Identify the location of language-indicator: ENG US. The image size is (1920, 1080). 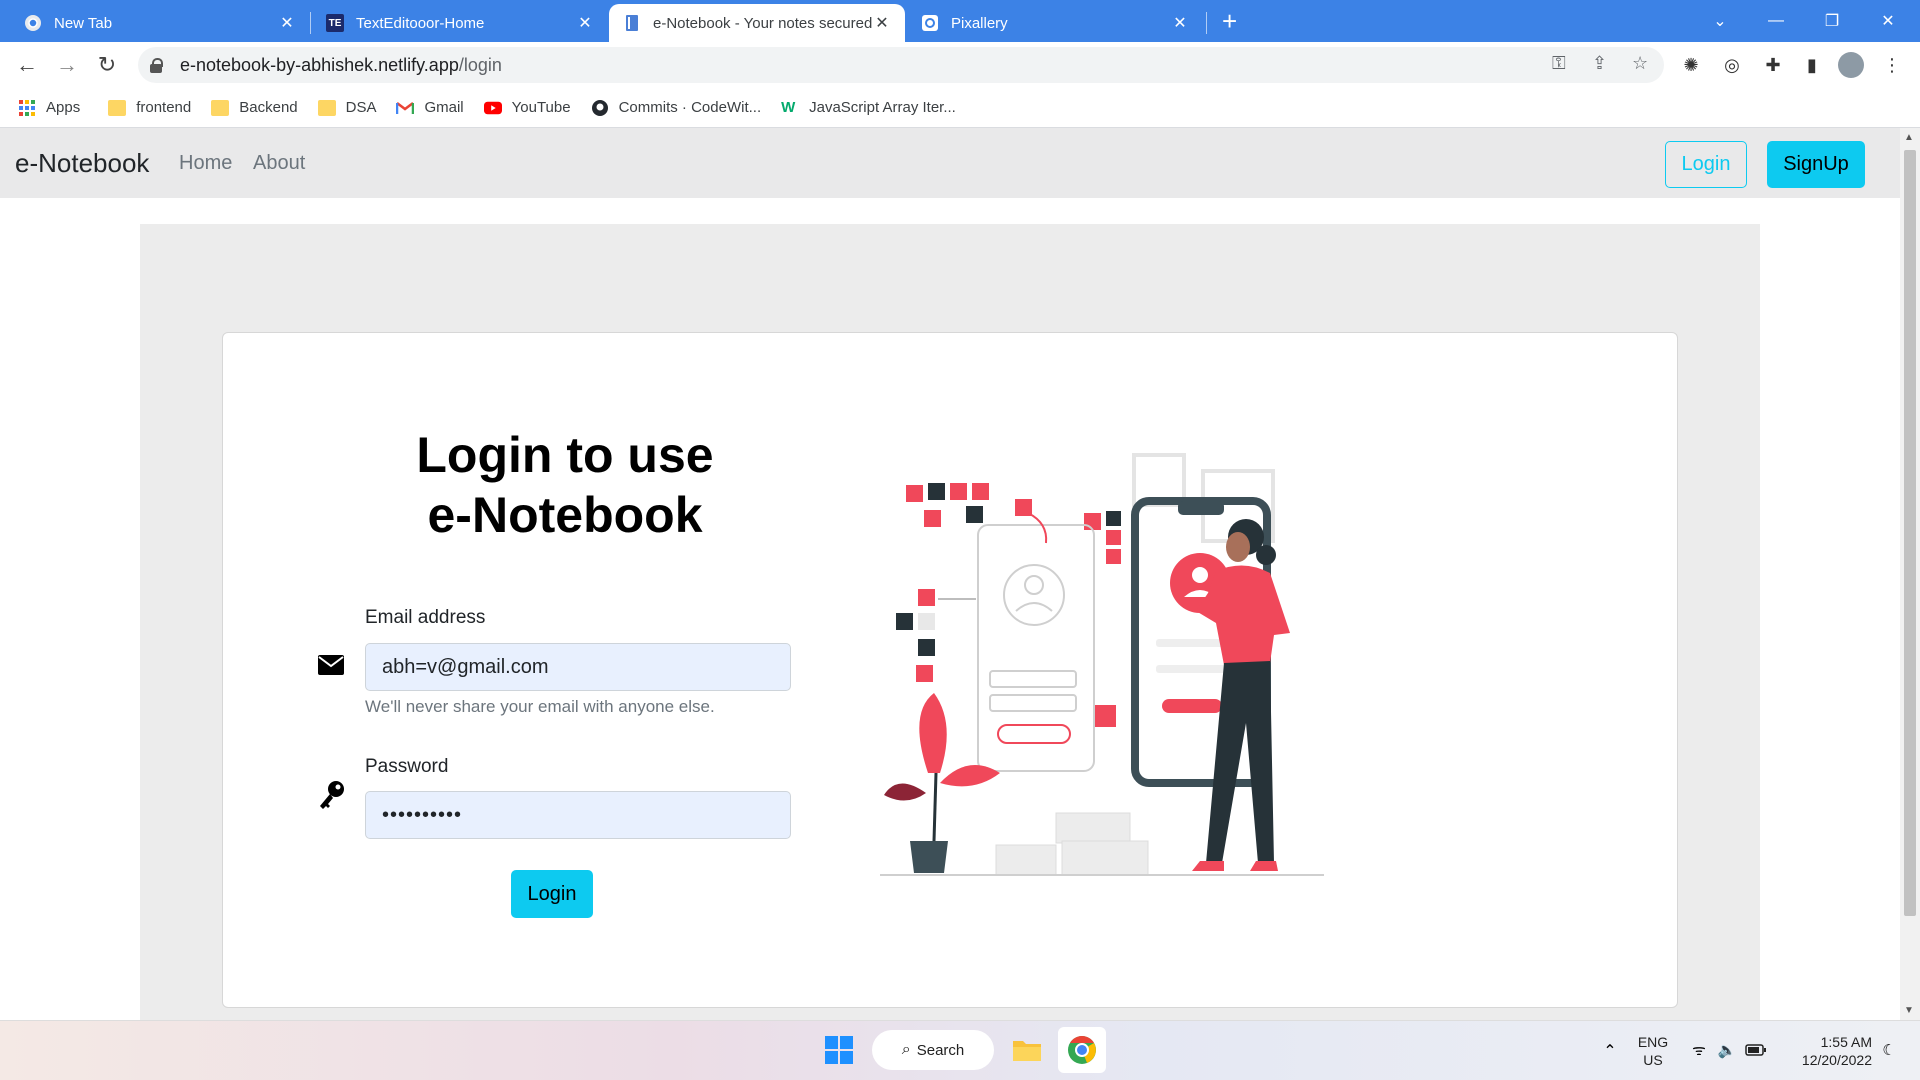
(1653, 1051).